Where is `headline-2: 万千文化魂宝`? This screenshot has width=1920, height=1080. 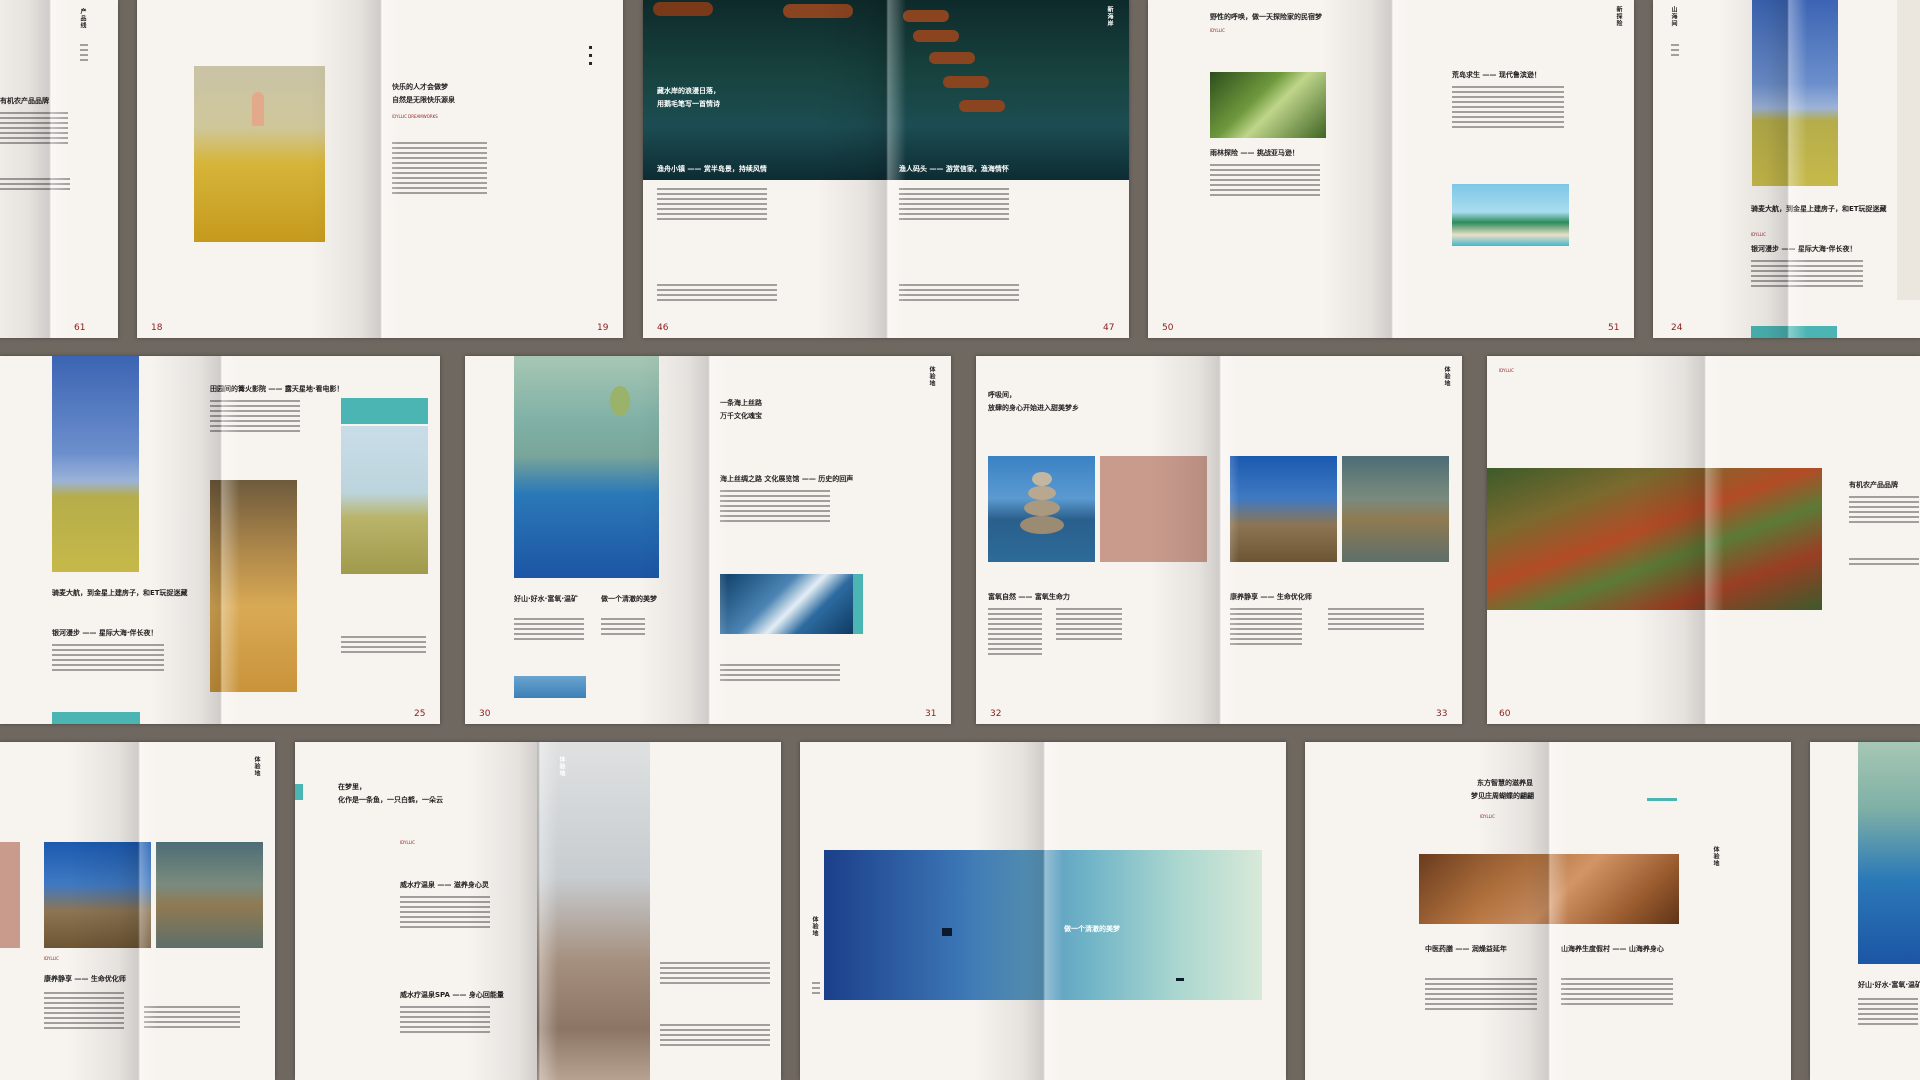 headline-2: 万千文化魂宝 is located at coordinates (741, 416).